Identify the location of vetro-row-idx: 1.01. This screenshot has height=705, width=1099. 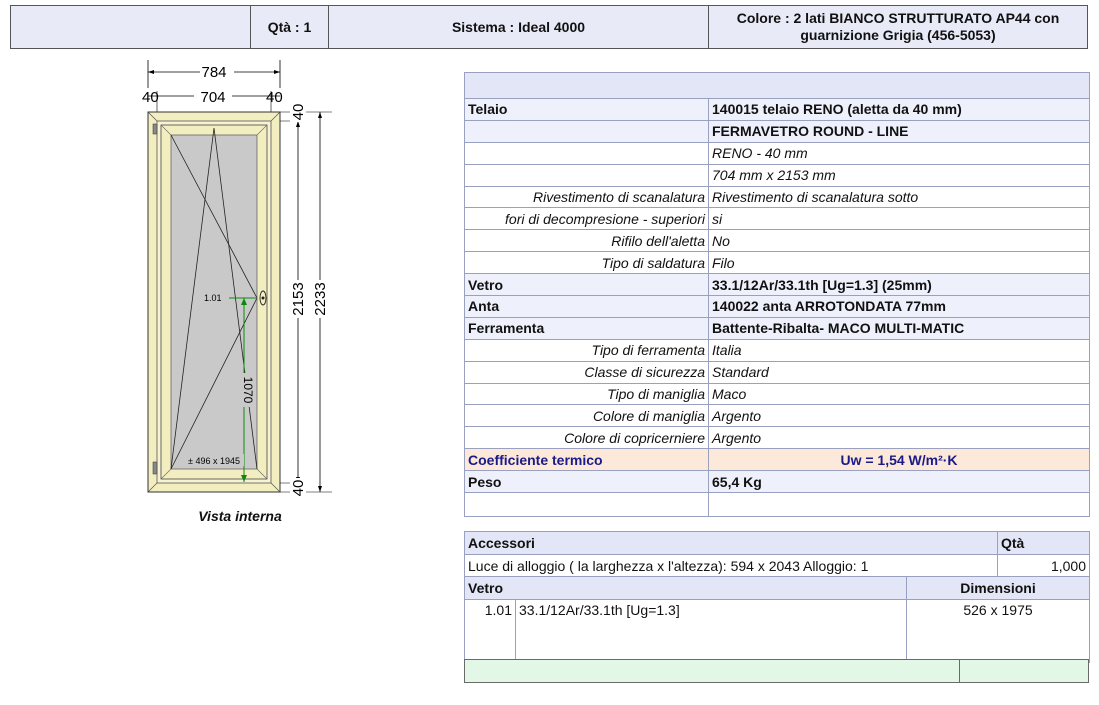
(490, 631).